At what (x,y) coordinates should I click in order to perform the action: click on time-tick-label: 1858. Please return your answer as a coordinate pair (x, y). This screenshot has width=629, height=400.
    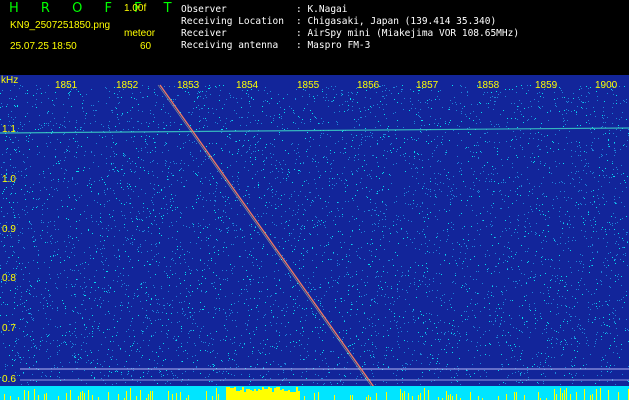
    Looking at the image, I should click on (488, 85).